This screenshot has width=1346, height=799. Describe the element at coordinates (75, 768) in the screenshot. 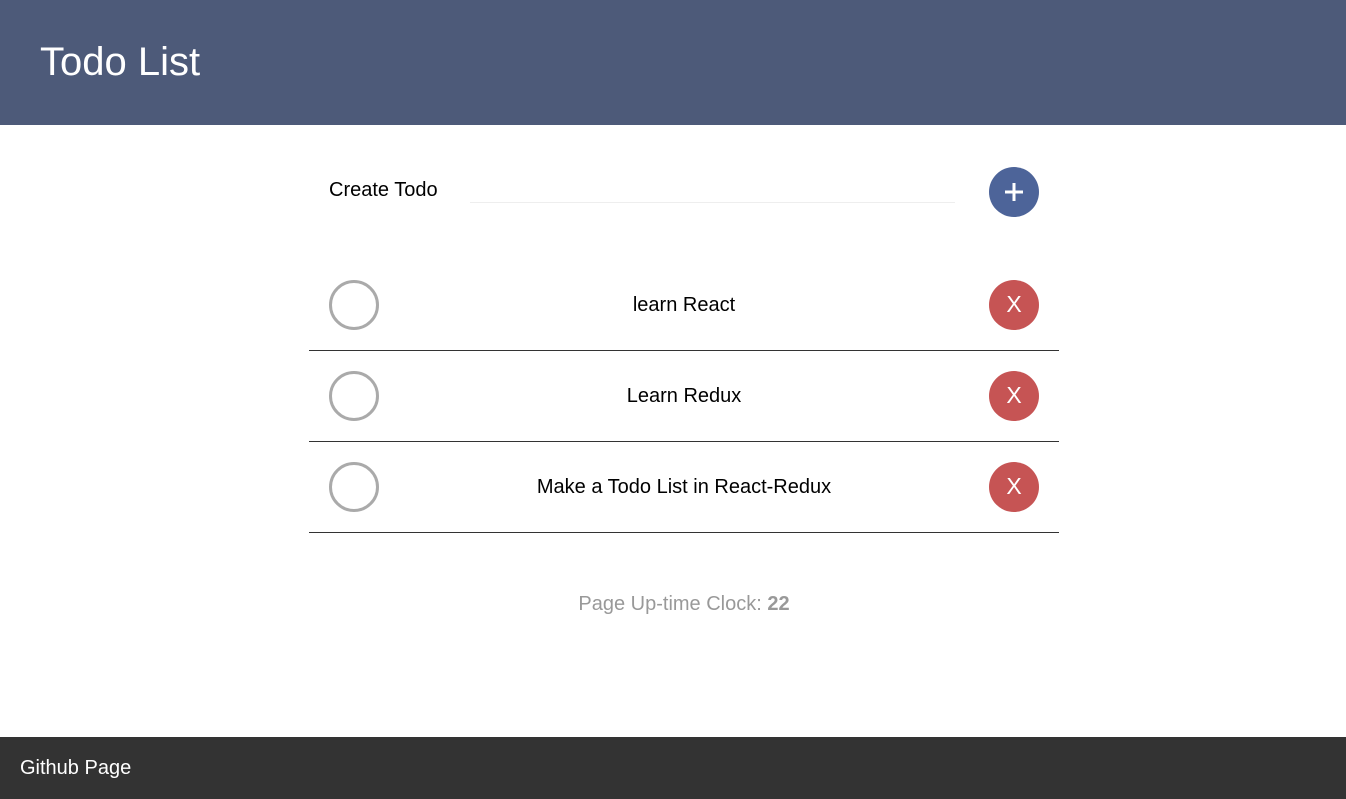

I see `github-page-link: Github Page` at that location.